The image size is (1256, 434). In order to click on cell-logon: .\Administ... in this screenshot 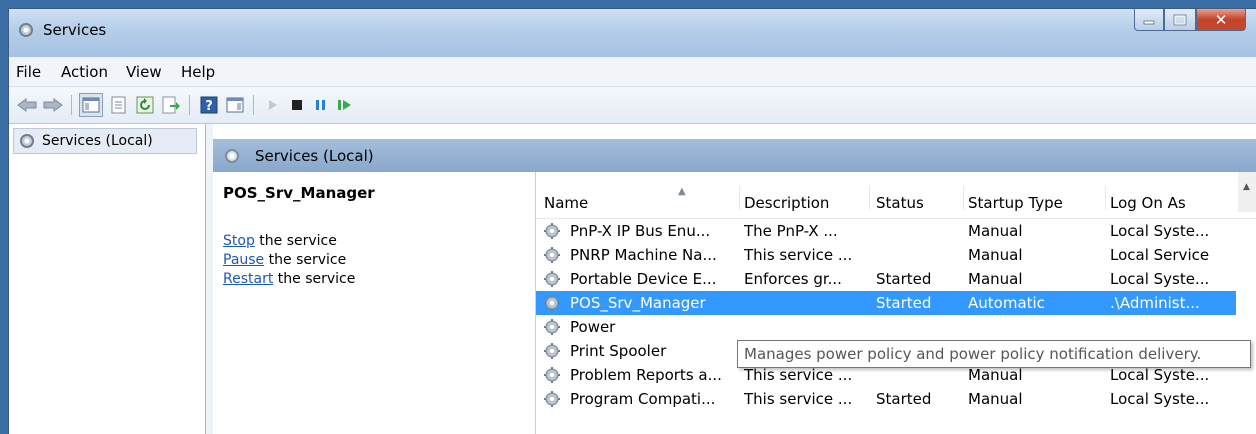, I will do `click(1155, 303)`.